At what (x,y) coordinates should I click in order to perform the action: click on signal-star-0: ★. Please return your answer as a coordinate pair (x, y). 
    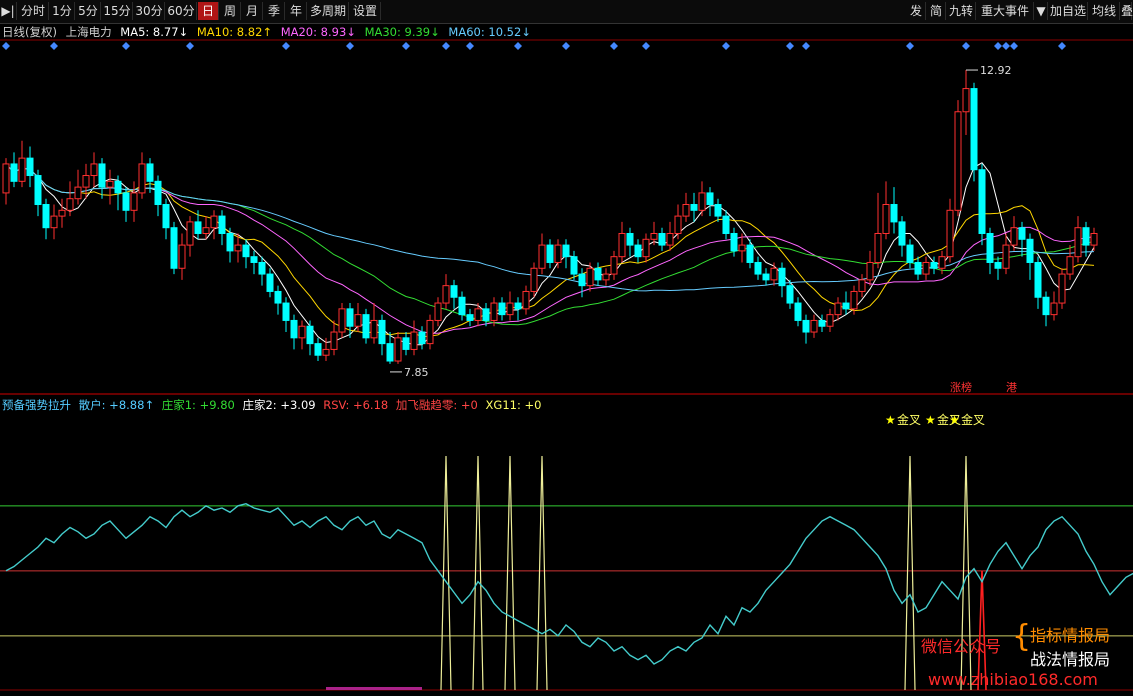
    Looking at the image, I should click on (890, 420).